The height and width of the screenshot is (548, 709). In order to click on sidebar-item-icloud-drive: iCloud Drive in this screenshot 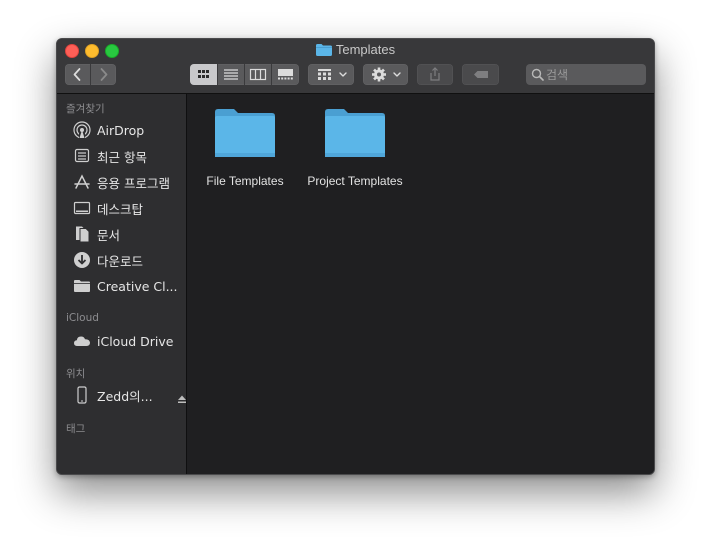, I will do `click(129, 341)`.